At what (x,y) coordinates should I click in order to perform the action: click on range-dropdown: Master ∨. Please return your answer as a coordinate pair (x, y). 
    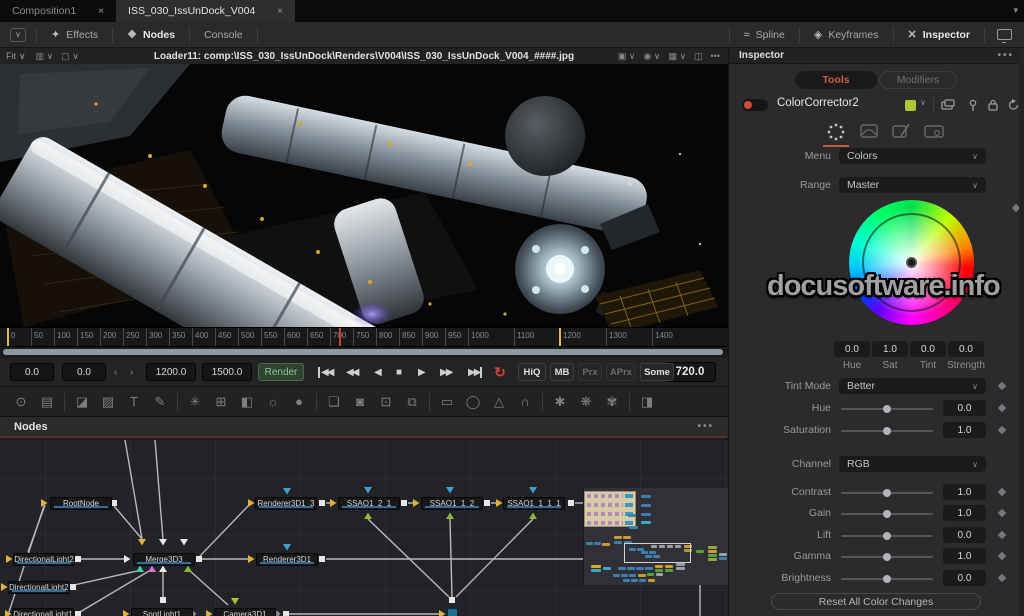
    Looking at the image, I should click on (912, 185).